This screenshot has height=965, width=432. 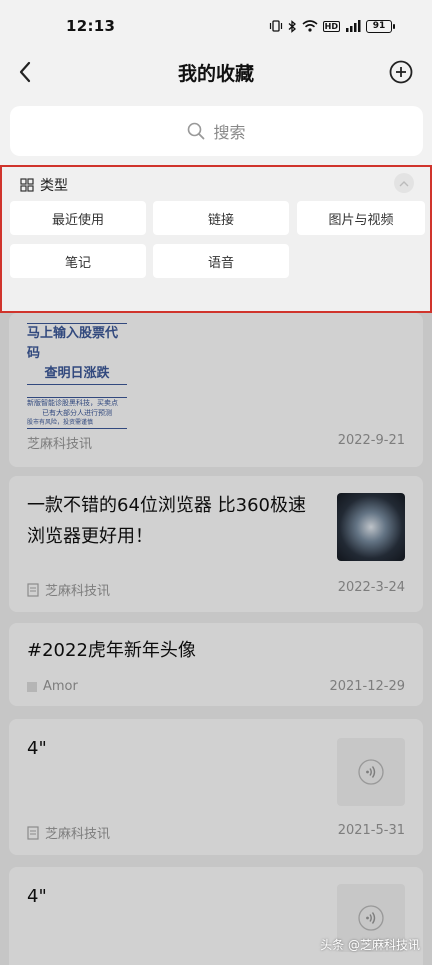 I want to click on type-header: 类型, so click(x=44, y=185).